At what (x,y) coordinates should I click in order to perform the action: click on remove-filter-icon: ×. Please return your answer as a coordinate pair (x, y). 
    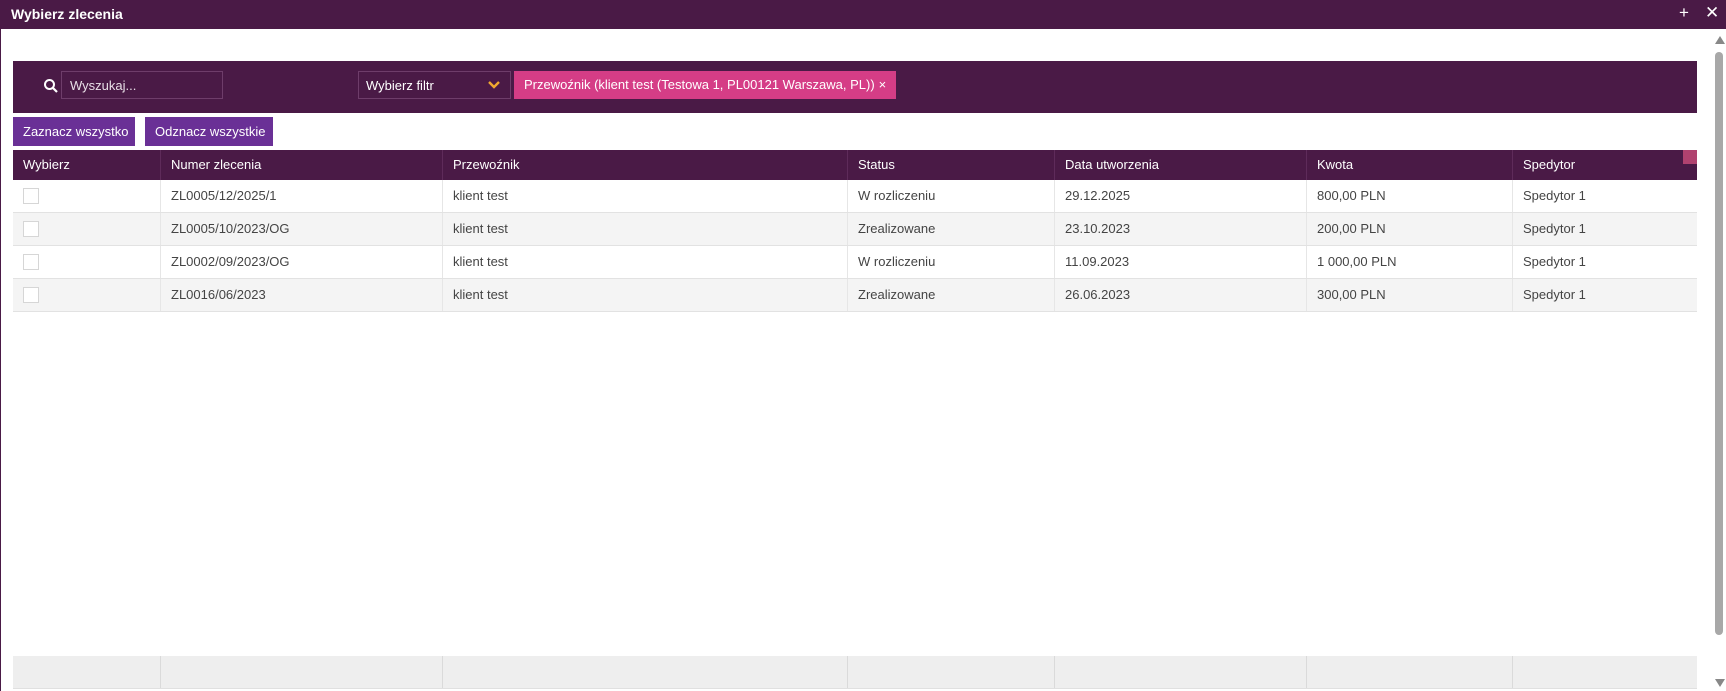
    Looking at the image, I should click on (883, 84).